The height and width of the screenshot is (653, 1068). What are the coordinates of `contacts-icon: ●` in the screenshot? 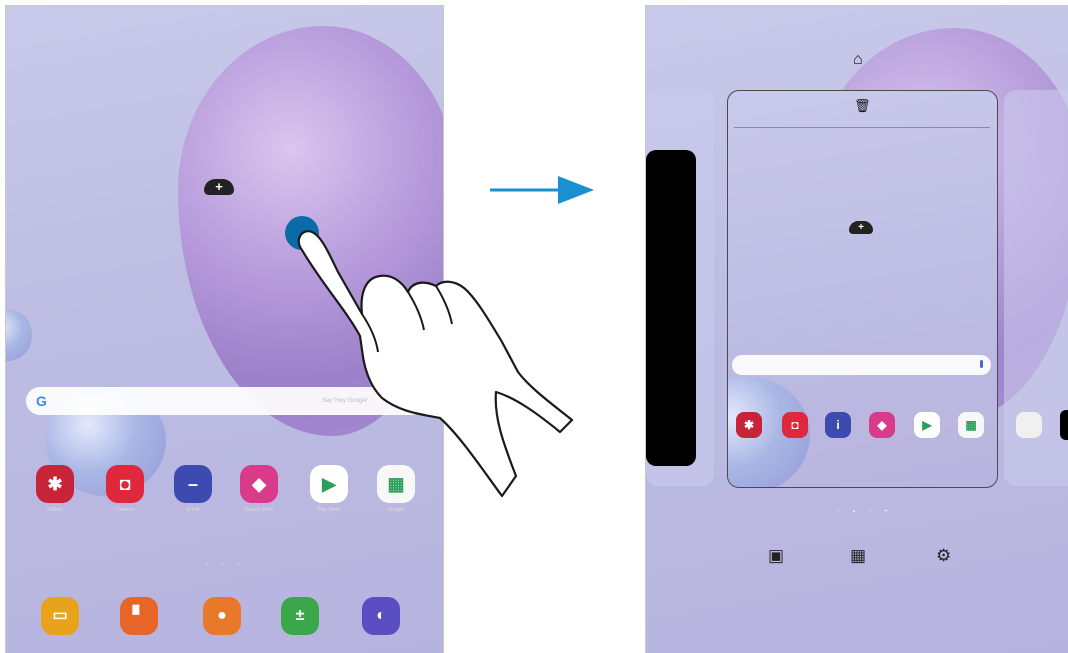 It's located at (222, 616).